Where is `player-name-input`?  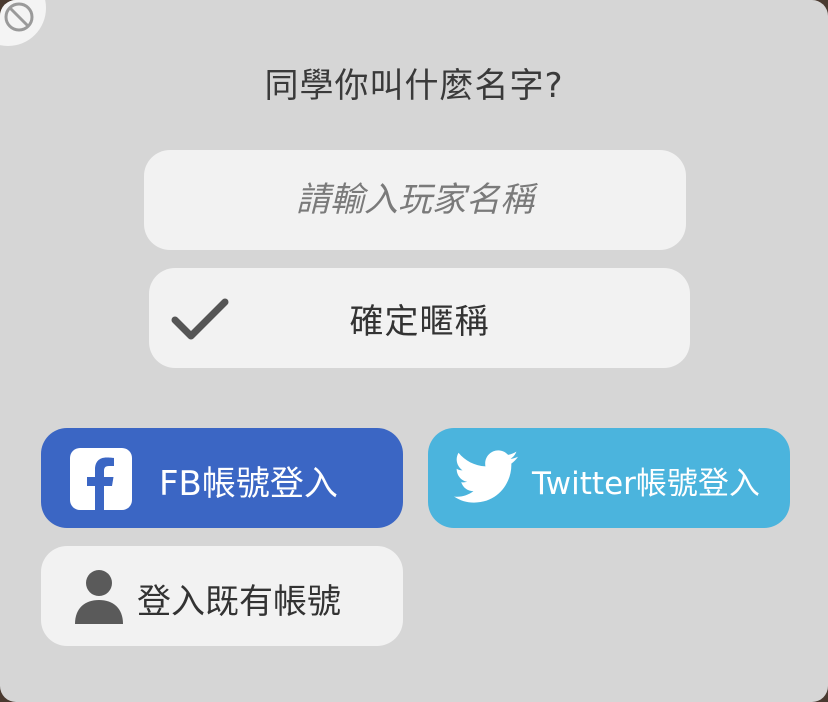
player-name-input is located at coordinates (415, 200).